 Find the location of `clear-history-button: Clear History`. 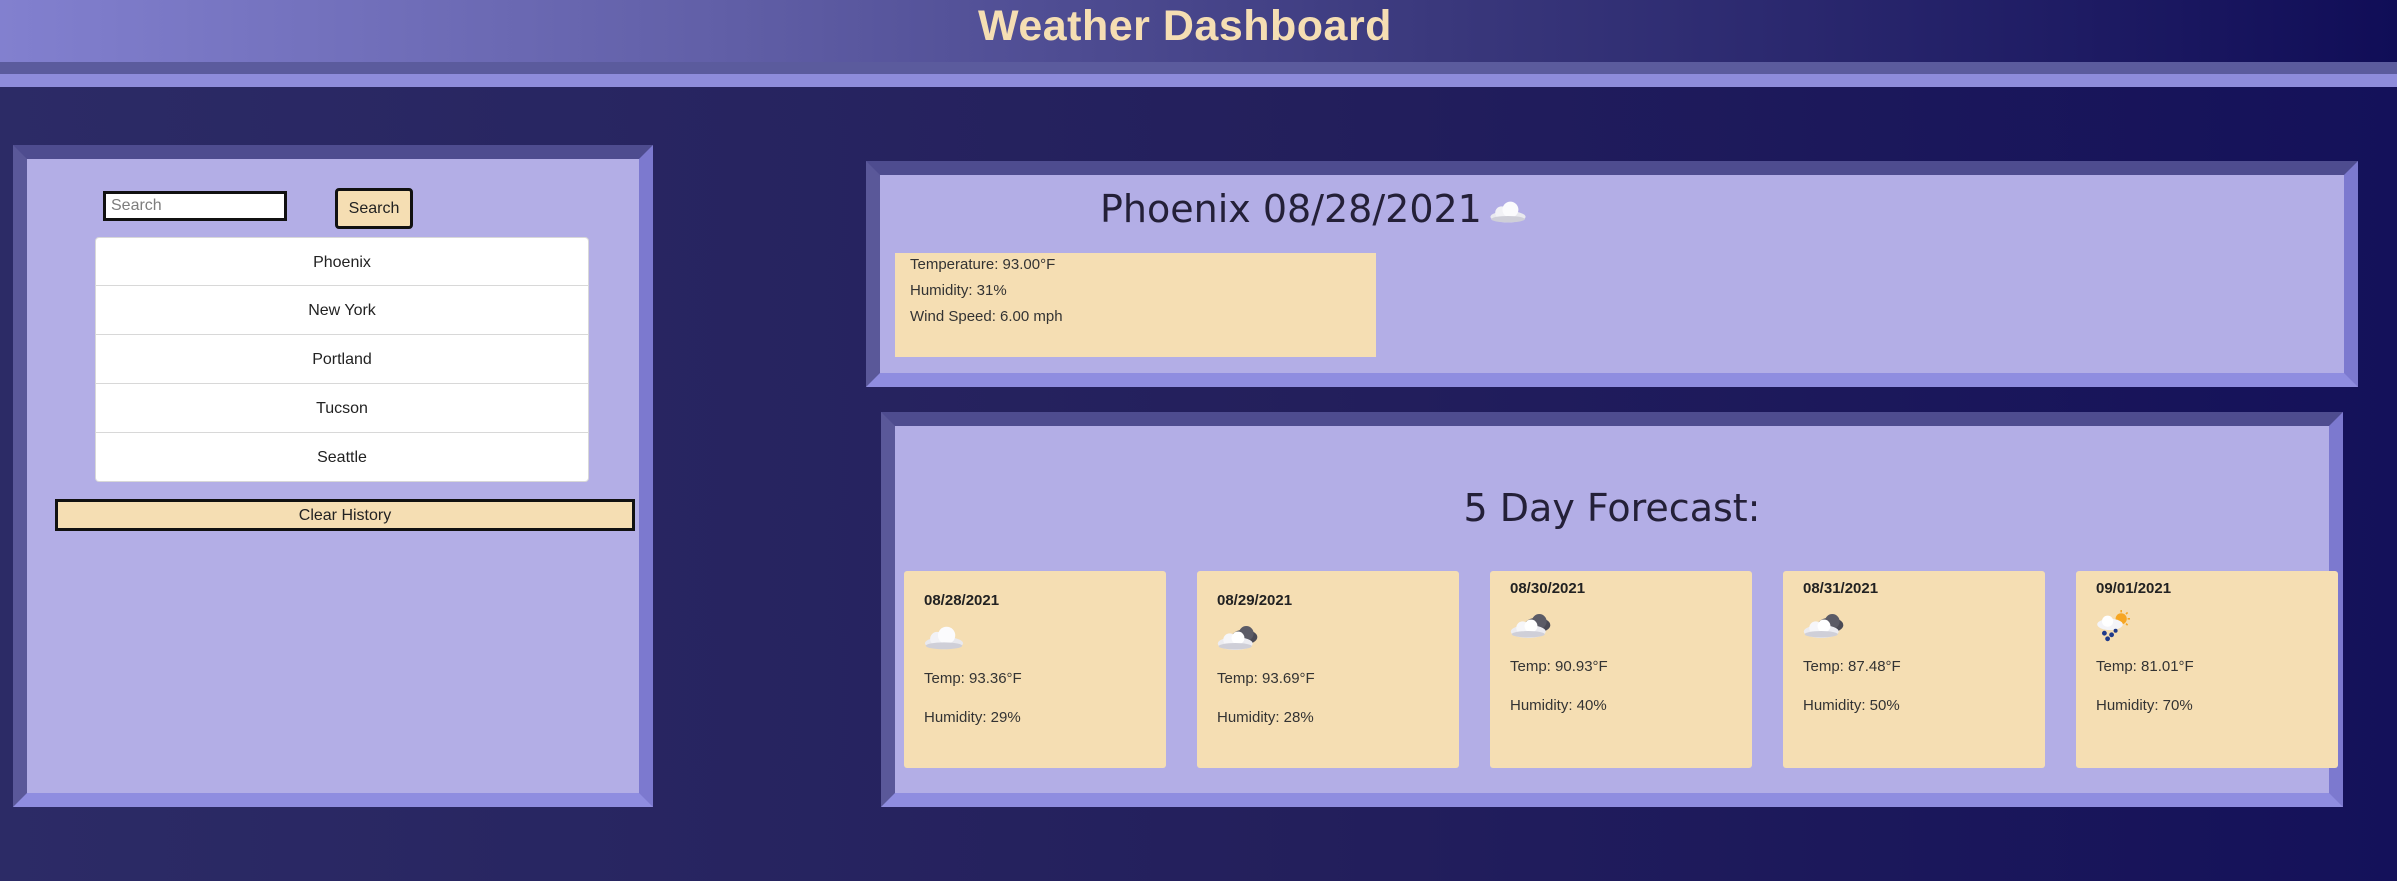

clear-history-button: Clear History is located at coordinates (345, 515).